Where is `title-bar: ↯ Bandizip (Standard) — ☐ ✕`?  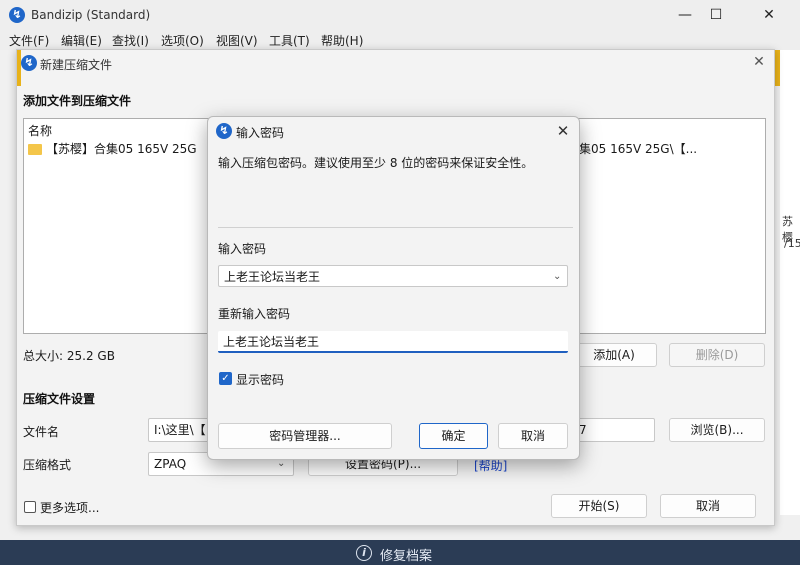 title-bar: ↯ Bandizip (Standard) — ☐ ✕ is located at coordinates (400, 15).